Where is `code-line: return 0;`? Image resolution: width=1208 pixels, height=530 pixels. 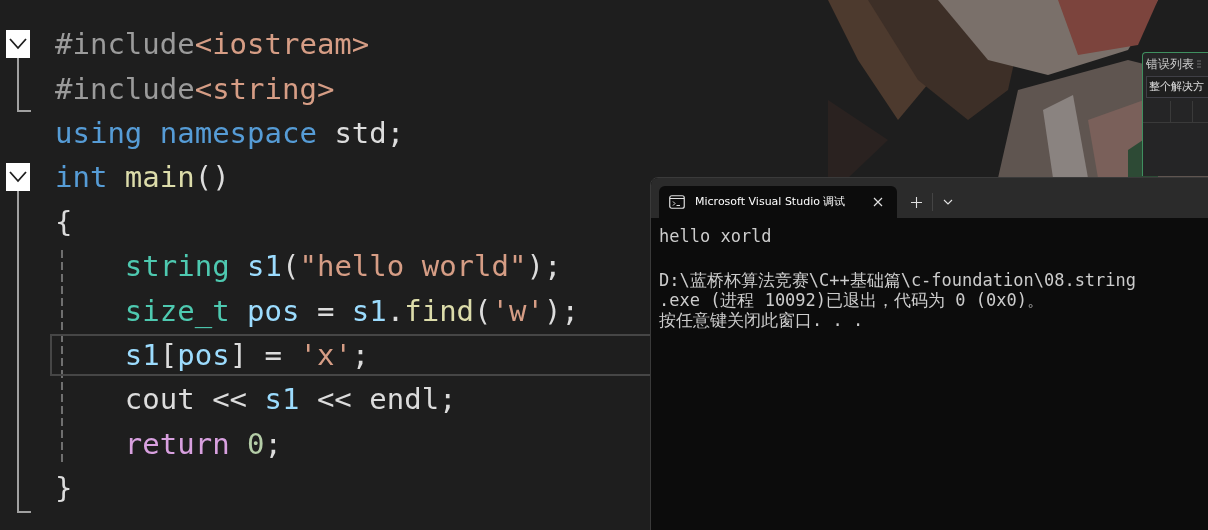 code-line: return 0; is located at coordinates (202, 444).